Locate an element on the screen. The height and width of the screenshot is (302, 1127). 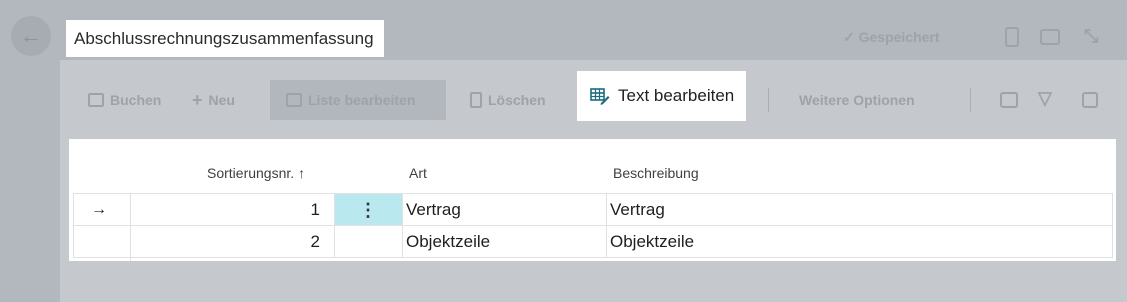
filter-icon: ▽ is located at coordinates (1045, 98).